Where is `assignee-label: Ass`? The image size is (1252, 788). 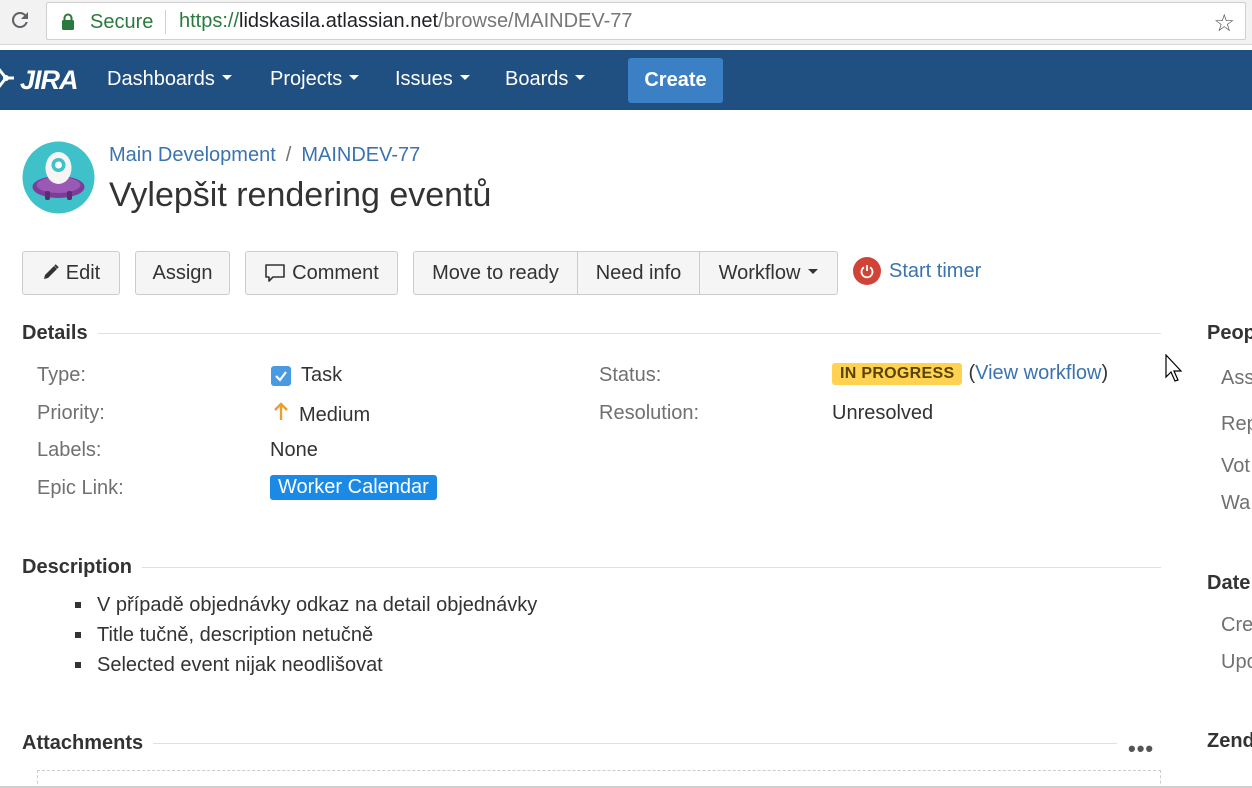
assignee-label: Ass is located at coordinates (1236, 378).